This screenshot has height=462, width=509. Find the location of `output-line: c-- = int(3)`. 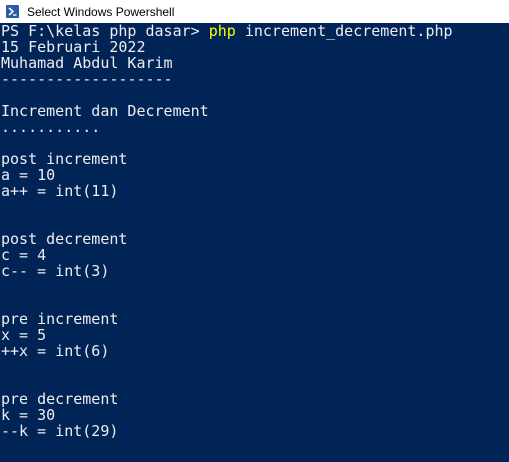

output-line: c-- = int(3) is located at coordinates (55, 271).